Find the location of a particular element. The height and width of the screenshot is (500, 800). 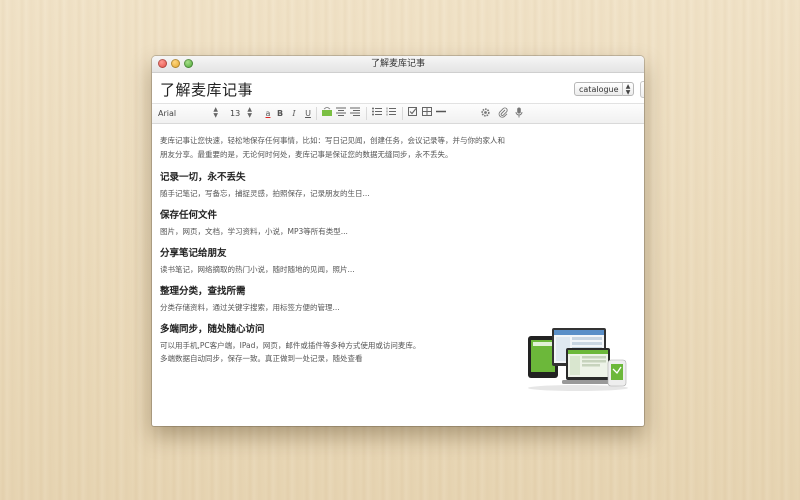

bold-button: B is located at coordinates (280, 113).